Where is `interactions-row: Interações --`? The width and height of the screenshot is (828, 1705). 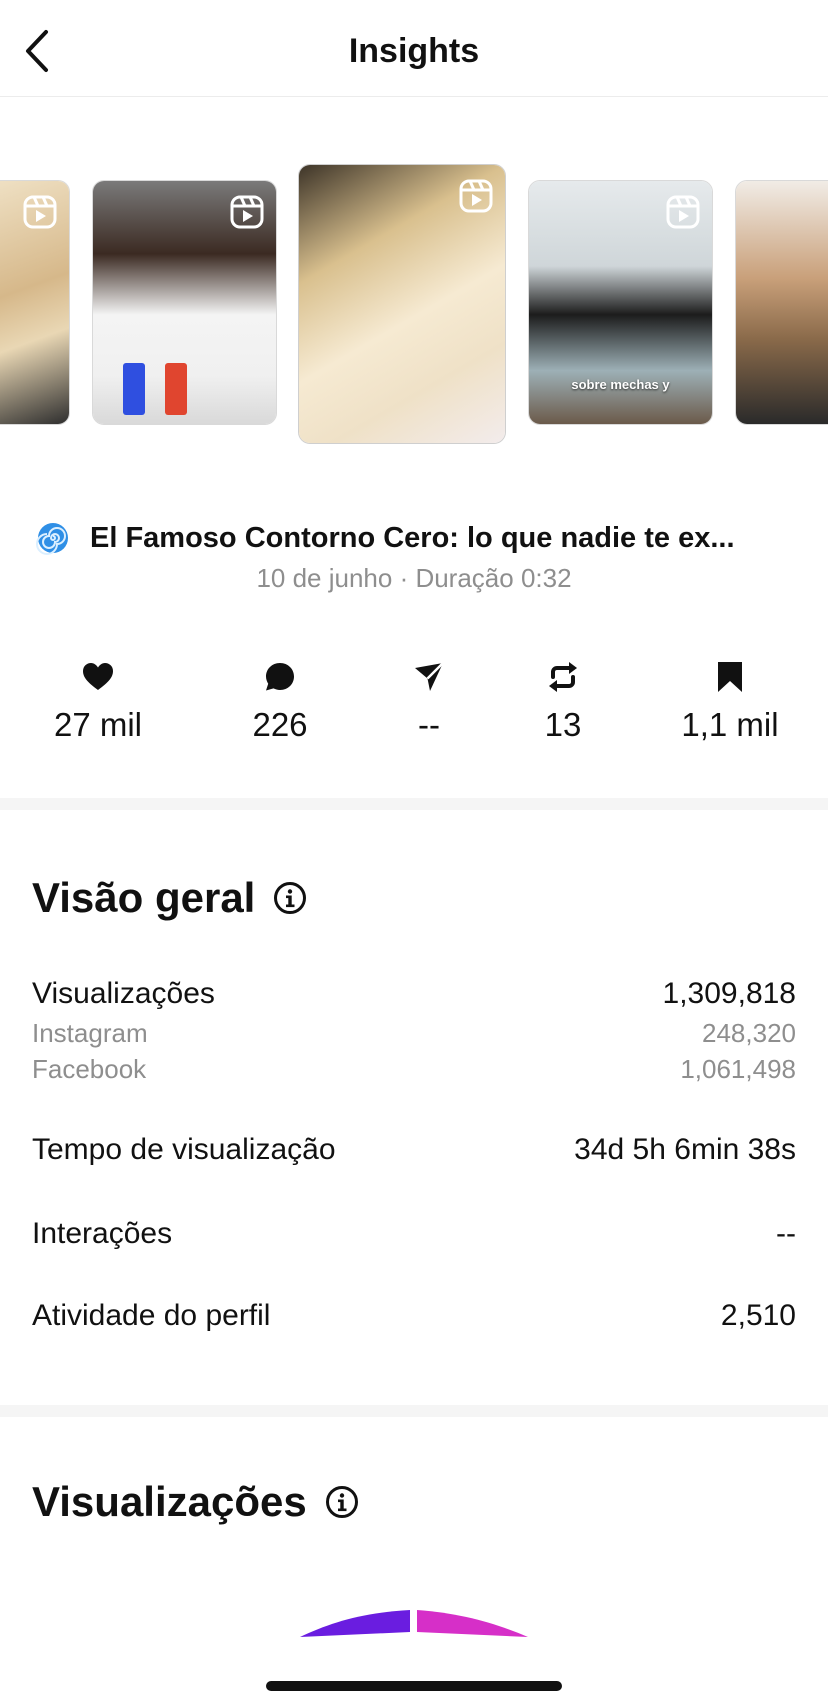
interactions-row: Interações -- is located at coordinates (414, 1234).